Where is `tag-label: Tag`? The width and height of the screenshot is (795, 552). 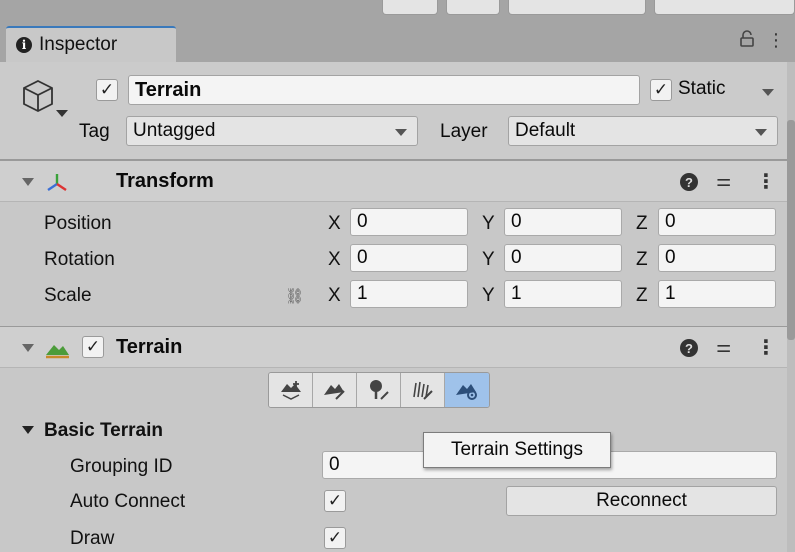
tag-label: Tag is located at coordinates (94, 131).